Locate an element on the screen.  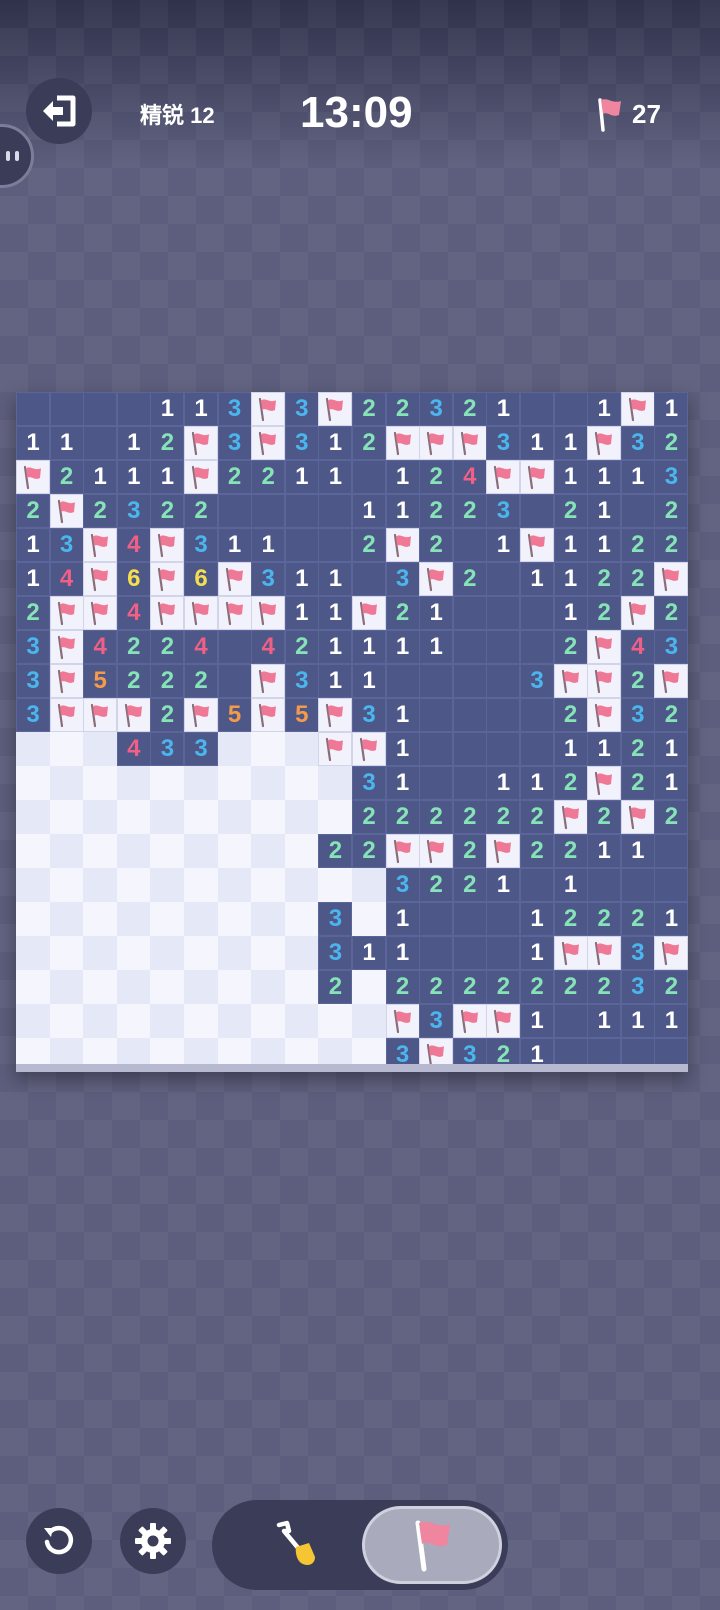
number-cell: 4 is located at coordinates (133, 613).